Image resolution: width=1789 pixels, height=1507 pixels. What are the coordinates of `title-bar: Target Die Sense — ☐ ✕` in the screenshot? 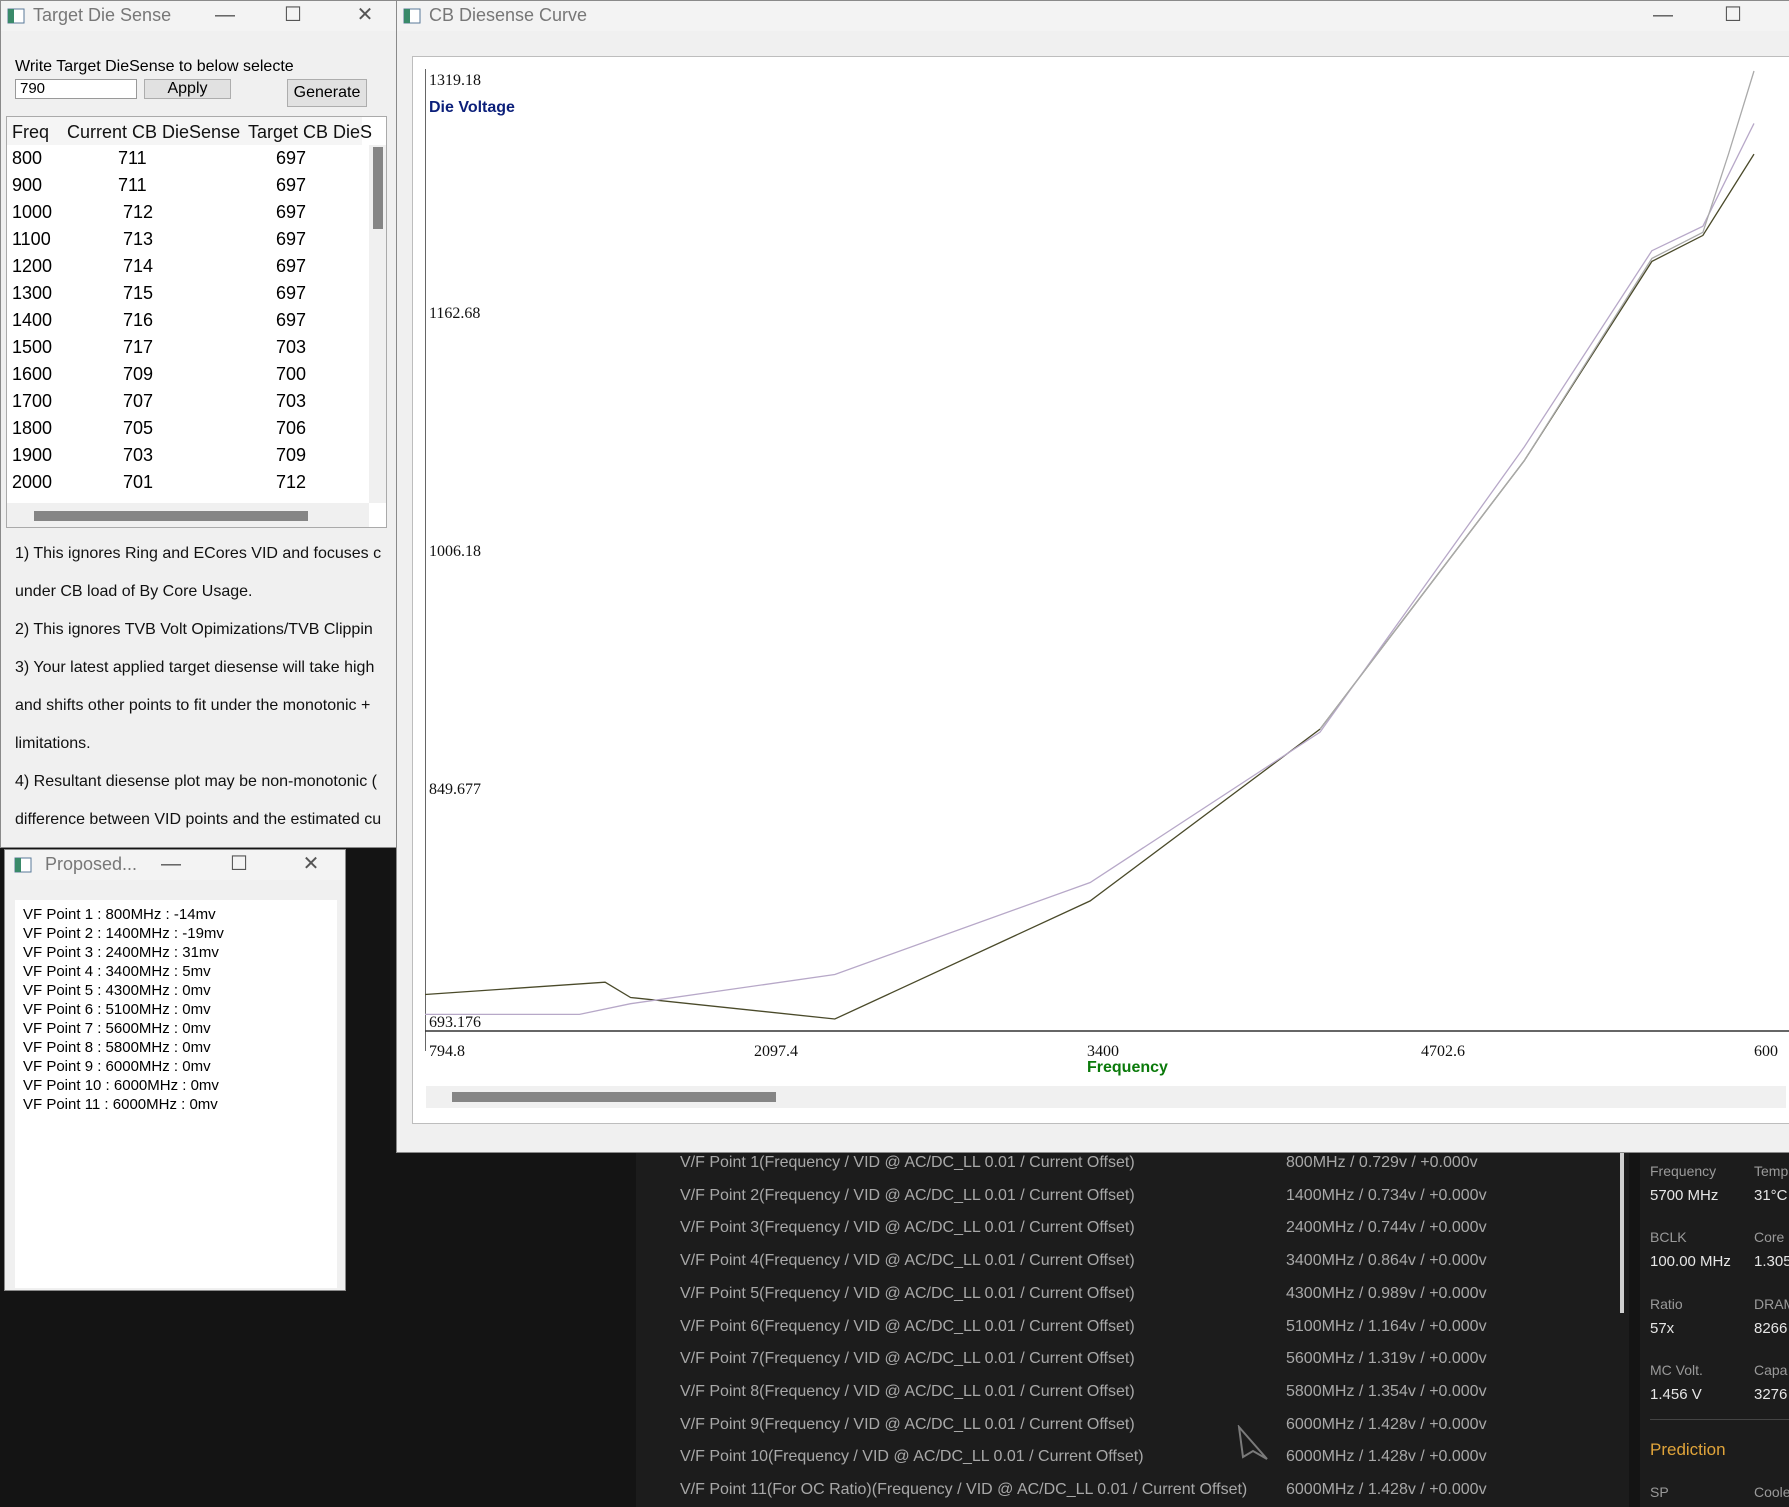 It's located at (200, 16).